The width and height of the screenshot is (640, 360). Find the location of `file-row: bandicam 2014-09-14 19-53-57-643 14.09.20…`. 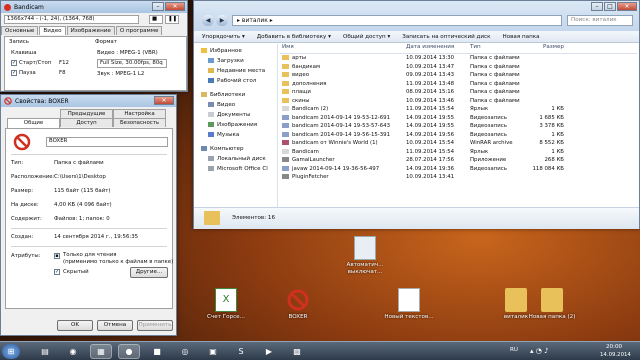

file-row: bandicam 2014-09-14 19-53-57-643 14.09.20… is located at coordinates (458, 126).